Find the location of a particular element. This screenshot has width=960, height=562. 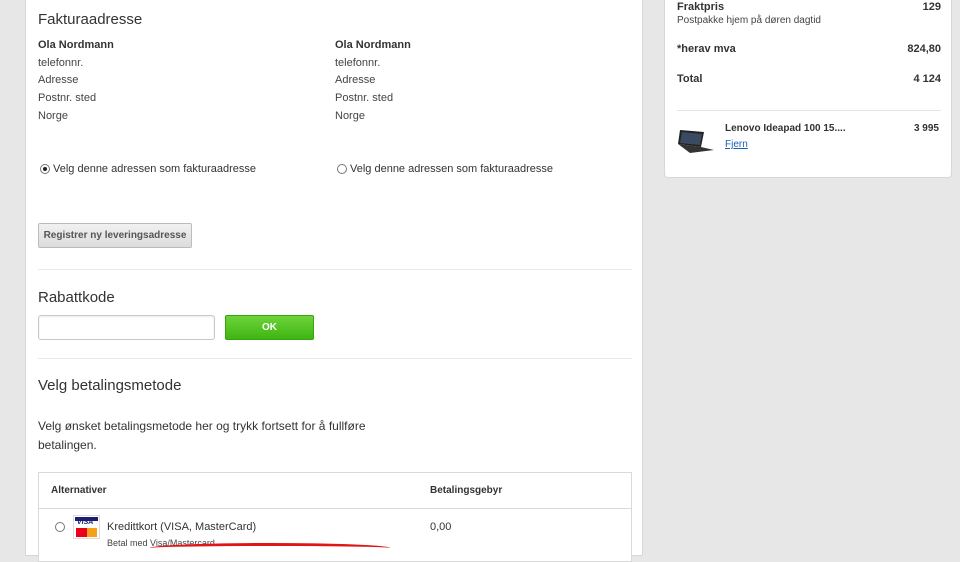

payment-radio is located at coordinates (60, 527).